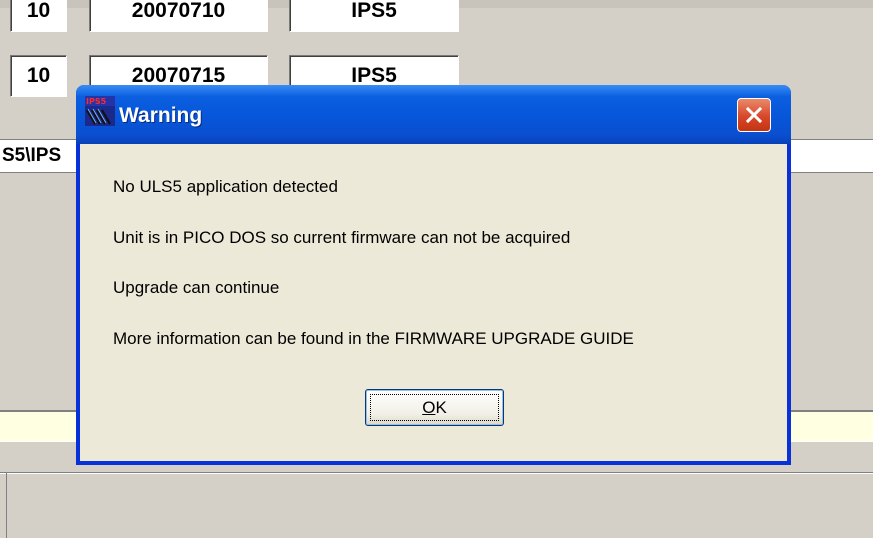  I want to click on close-button, so click(754, 115).